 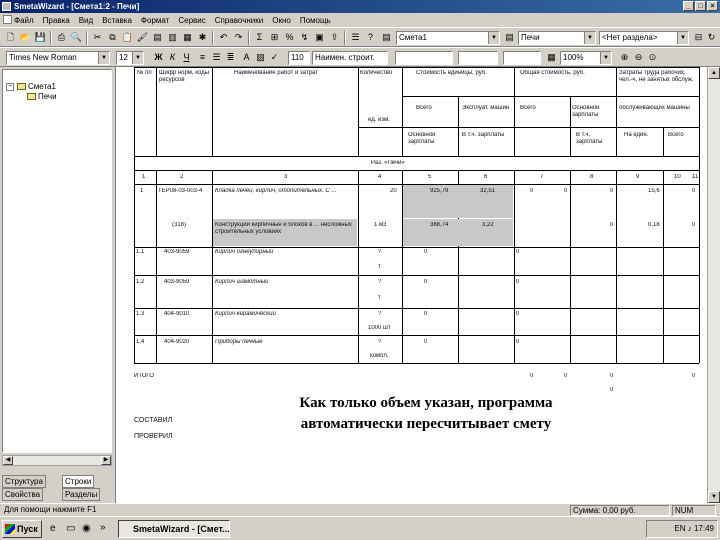 What do you see at coordinates (24, 481) in the screenshot?
I see `tab-structure: Структура` at bounding box center [24, 481].